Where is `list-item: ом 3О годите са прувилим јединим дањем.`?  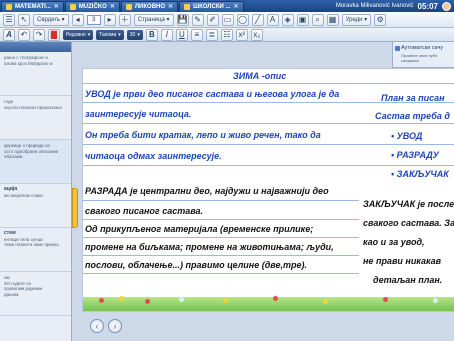
list-item: ом 3О годите са прувилим јединим дањем. is located at coordinates (35, 294).